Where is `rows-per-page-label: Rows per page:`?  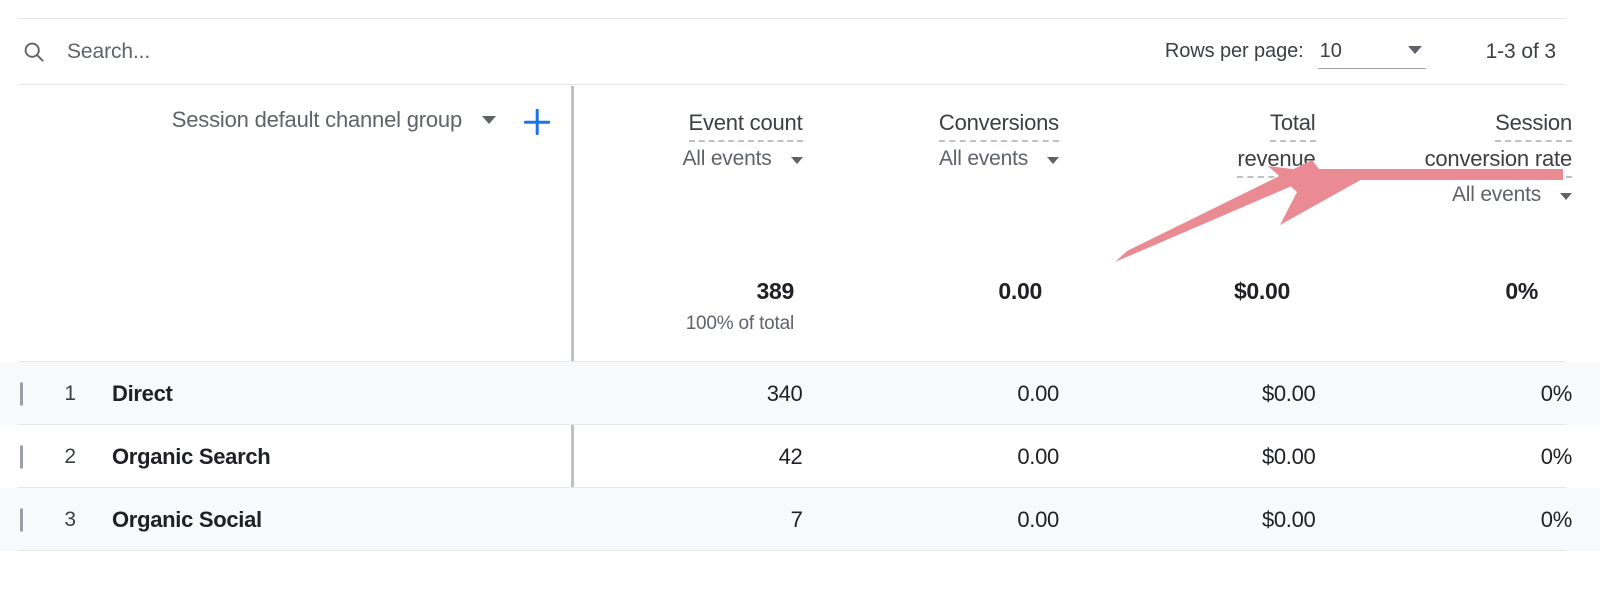 rows-per-page-label: Rows per page: is located at coordinates (1234, 51).